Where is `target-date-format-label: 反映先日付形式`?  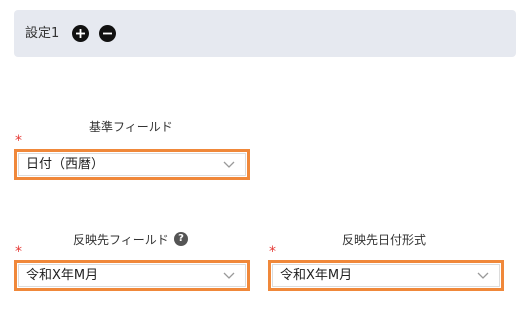
target-date-format-label: 反映先日付形式 is located at coordinates (384, 240).